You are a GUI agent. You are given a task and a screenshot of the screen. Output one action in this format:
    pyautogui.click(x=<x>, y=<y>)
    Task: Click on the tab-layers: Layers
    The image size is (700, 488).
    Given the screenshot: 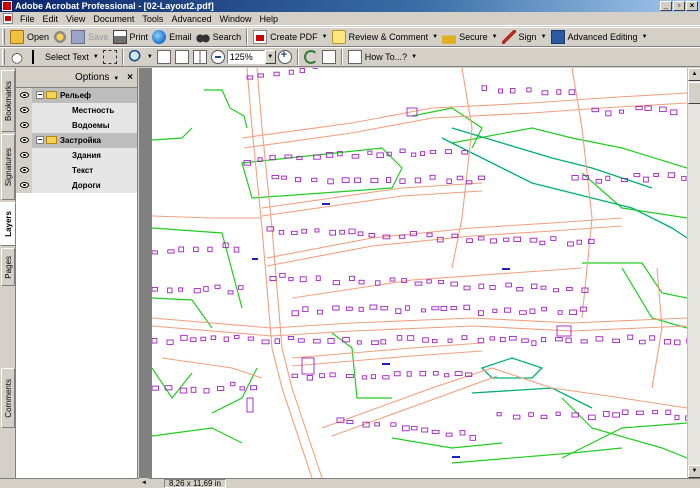 What is the action you would take?
    pyautogui.click(x=8, y=224)
    